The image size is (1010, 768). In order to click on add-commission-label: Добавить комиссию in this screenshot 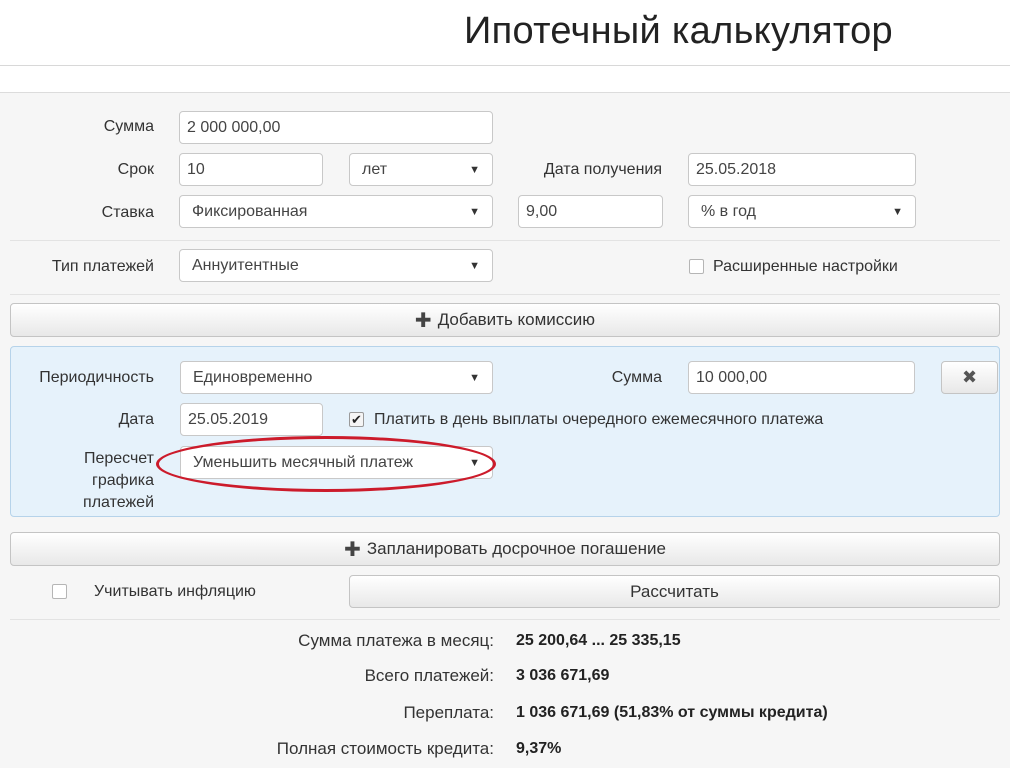, I will do `click(516, 319)`.